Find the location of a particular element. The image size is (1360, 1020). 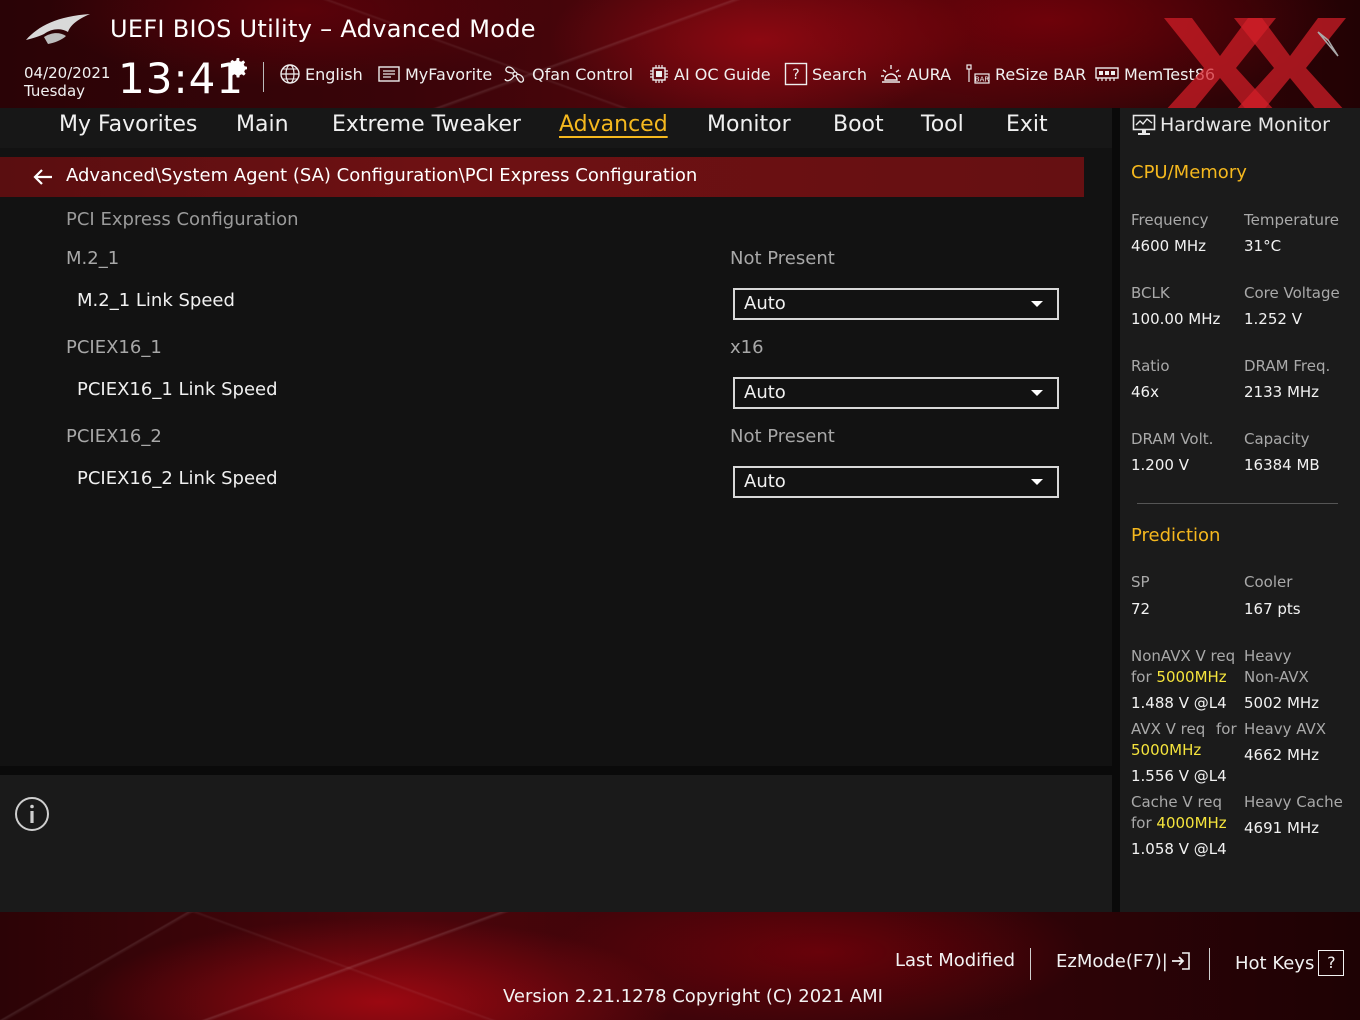

pciex16-2-status: Not Present is located at coordinates (782, 436).